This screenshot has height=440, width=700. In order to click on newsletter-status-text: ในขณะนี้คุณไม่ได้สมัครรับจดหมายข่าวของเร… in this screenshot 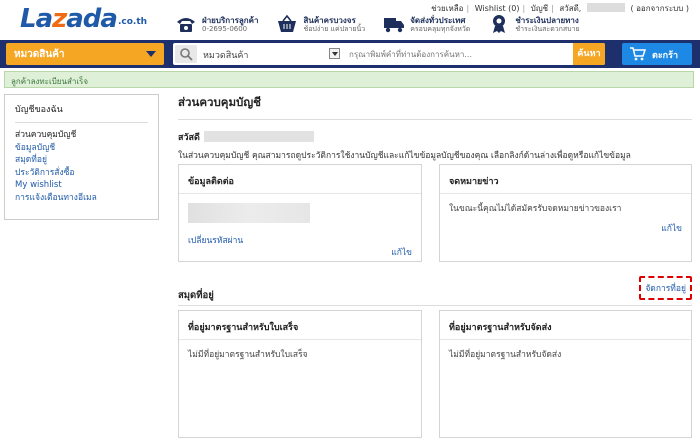, I will do `click(535, 209)`.